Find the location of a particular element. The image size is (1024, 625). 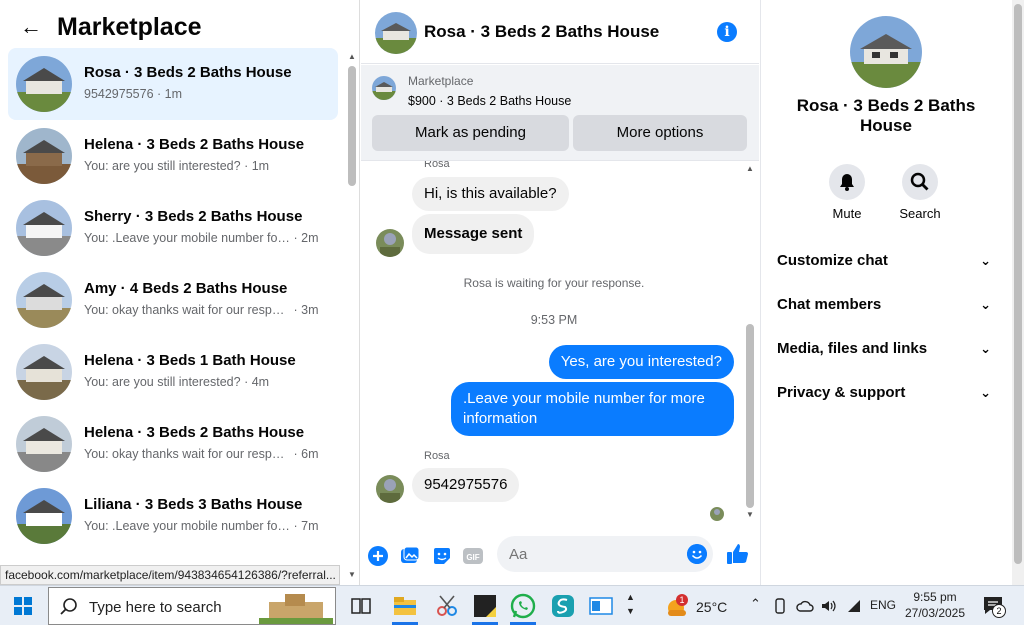

listing-source: Marketplace is located at coordinates (441, 81).